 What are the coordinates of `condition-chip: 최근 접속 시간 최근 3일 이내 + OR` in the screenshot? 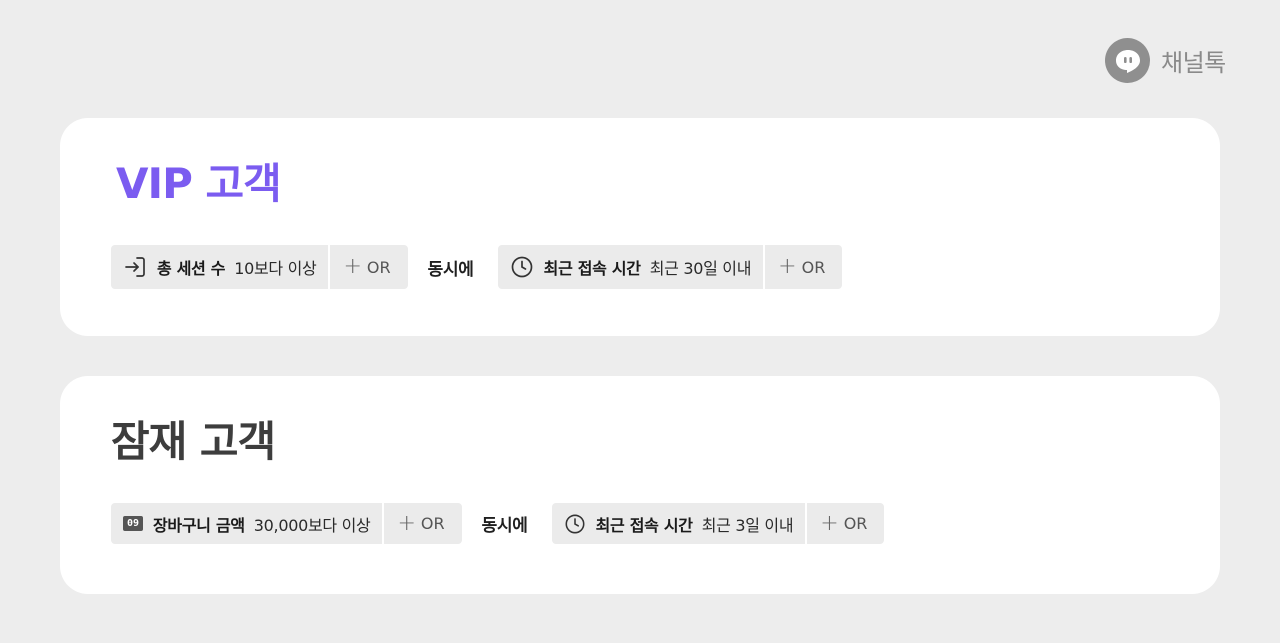 It's located at (718, 523).